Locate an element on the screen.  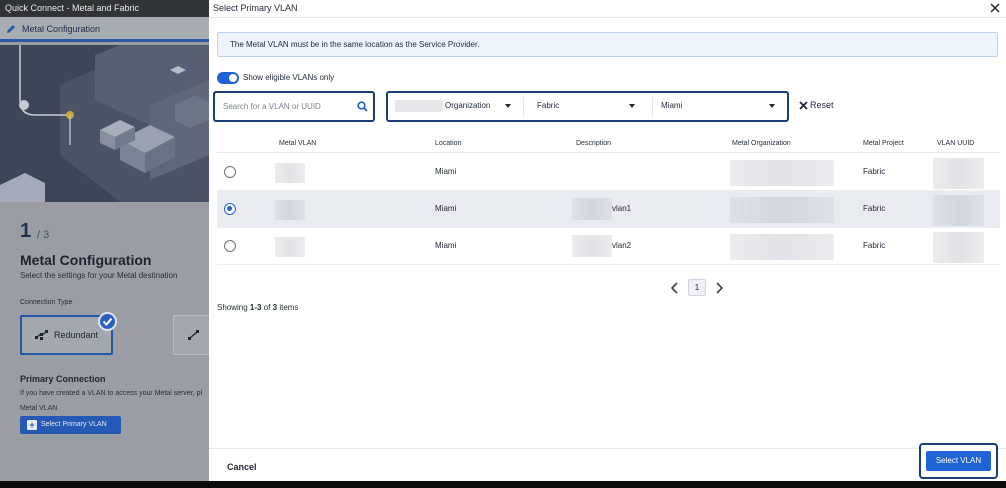
table-row: Miami vlan1 Fabric is located at coordinates (608, 209).